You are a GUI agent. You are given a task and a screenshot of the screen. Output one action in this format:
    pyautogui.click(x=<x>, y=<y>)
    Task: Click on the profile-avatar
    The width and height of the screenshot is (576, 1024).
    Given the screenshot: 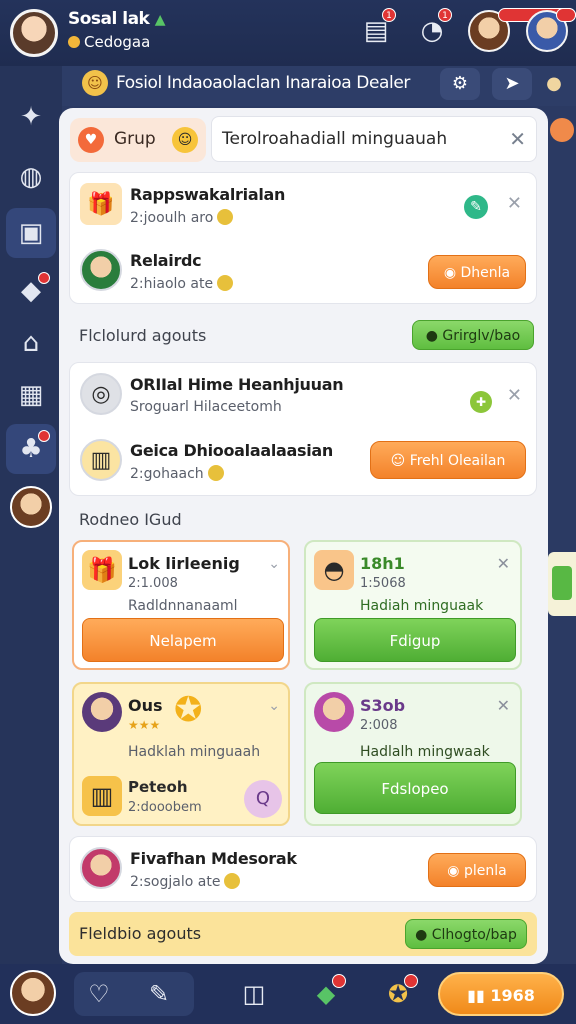 What is the action you would take?
    pyautogui.click(x=34, y=33)
    